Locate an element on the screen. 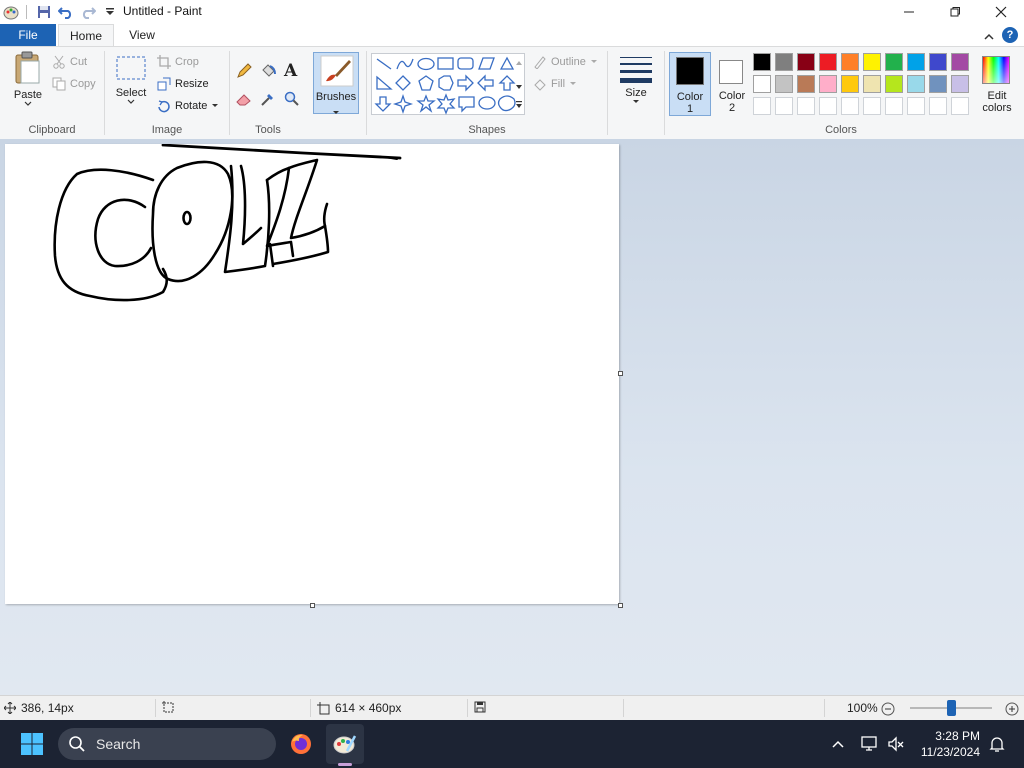  copy-button: Copy is located at coordinates (74, 84).